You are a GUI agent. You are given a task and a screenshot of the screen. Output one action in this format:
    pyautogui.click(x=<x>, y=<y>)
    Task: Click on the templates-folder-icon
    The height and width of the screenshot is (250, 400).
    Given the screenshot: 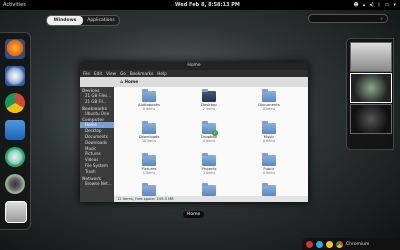 What is the action you would take?
    pyautogui.click(x=149, y=189)
    